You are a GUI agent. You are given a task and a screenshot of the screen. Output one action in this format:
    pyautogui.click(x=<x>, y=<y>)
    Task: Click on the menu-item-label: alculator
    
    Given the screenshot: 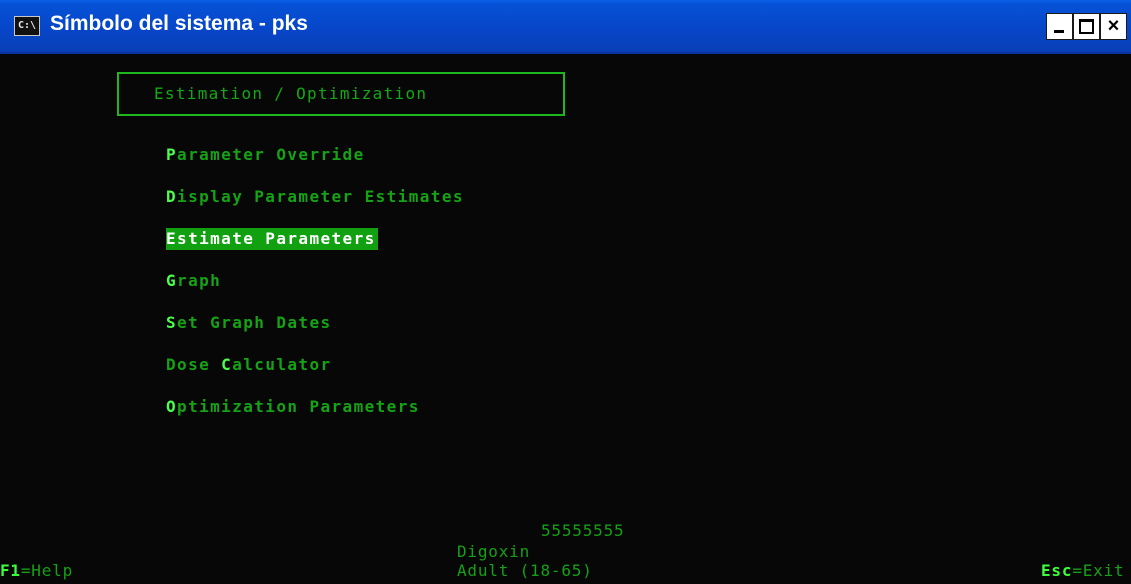 What is the action you would take?
    pyautogui.click(x=282, y=364)
    